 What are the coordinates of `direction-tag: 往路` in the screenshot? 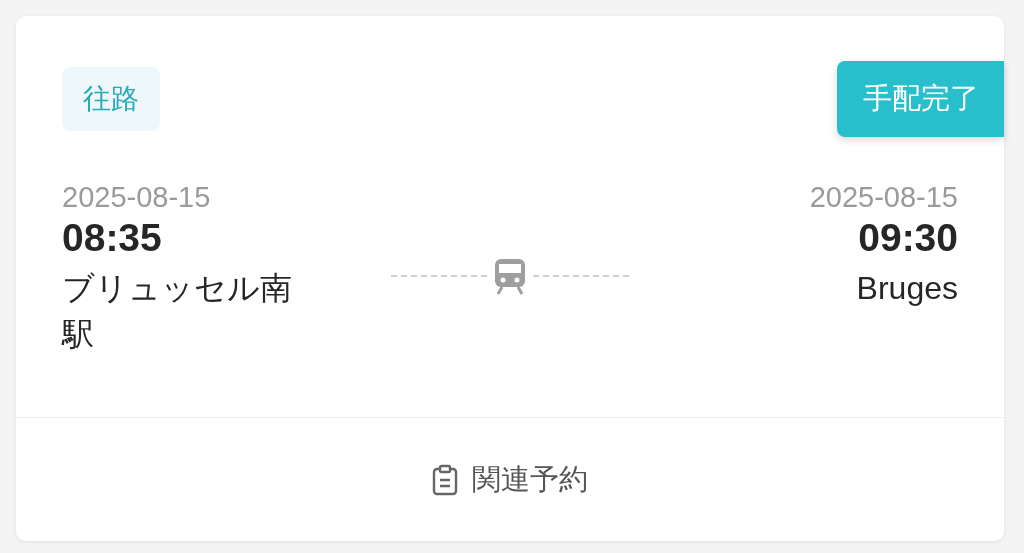 It's located at (111, 99).